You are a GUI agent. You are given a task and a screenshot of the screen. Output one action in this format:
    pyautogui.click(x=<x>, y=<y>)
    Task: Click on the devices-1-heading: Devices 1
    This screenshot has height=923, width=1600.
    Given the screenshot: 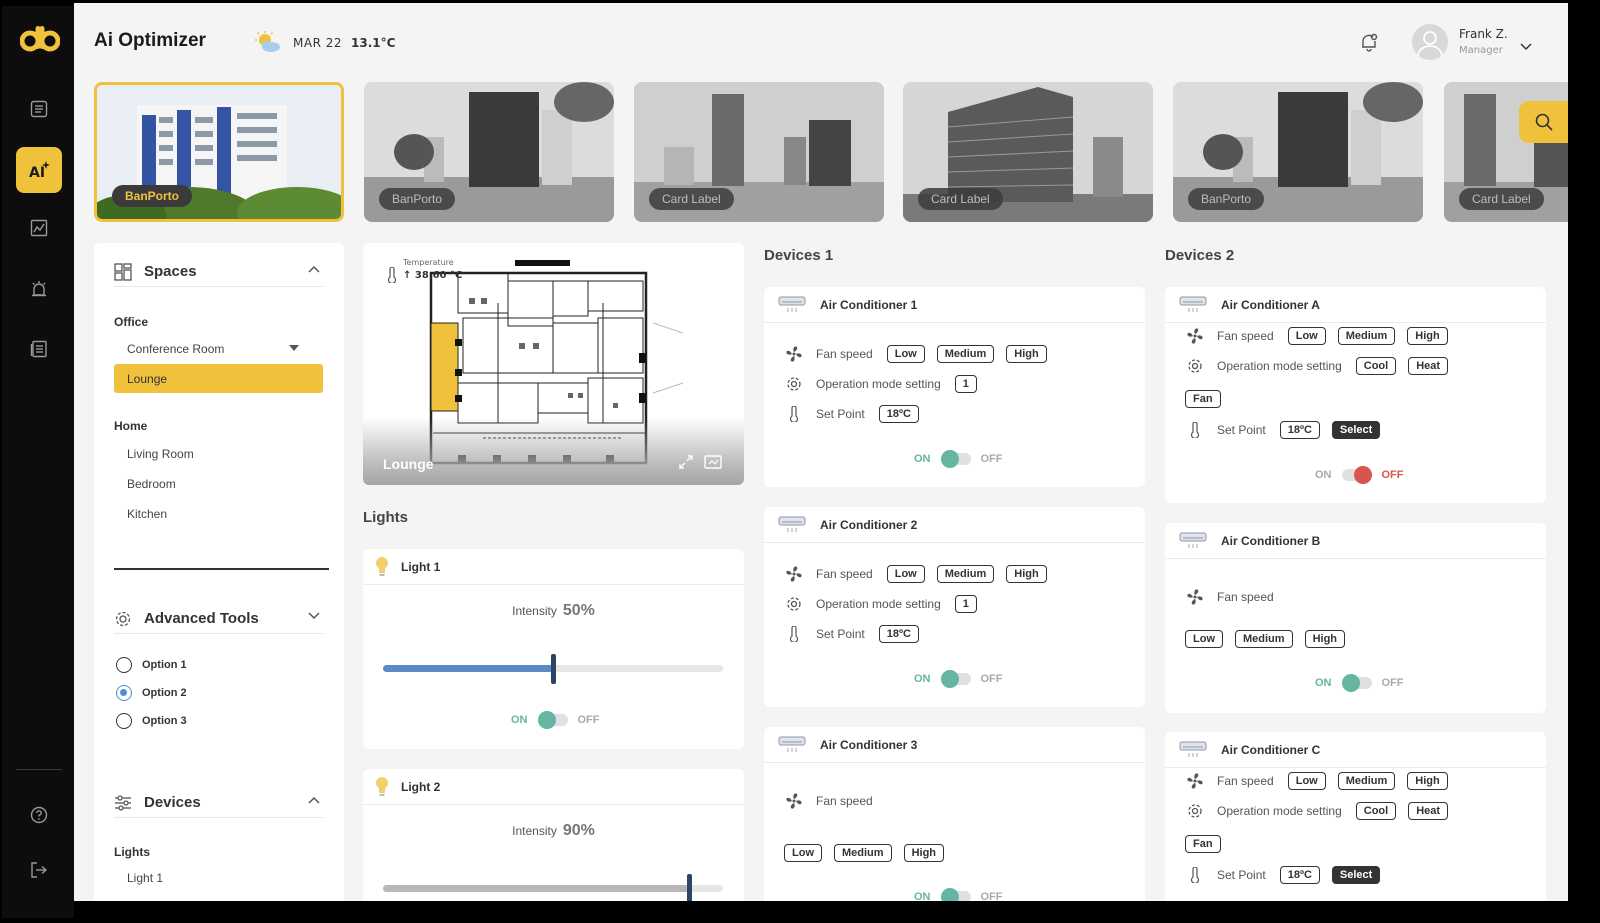 What is the action you would take?
    pyautogui.click(x=799, y=255)
    